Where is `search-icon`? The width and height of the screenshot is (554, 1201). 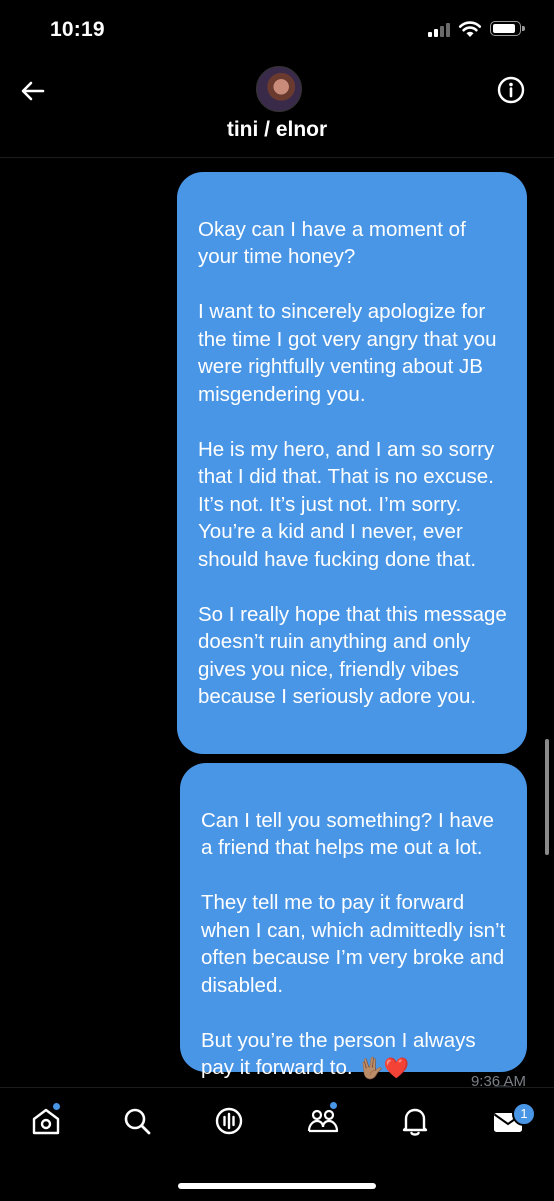
search-icon is located at coordinates (137, 1121).